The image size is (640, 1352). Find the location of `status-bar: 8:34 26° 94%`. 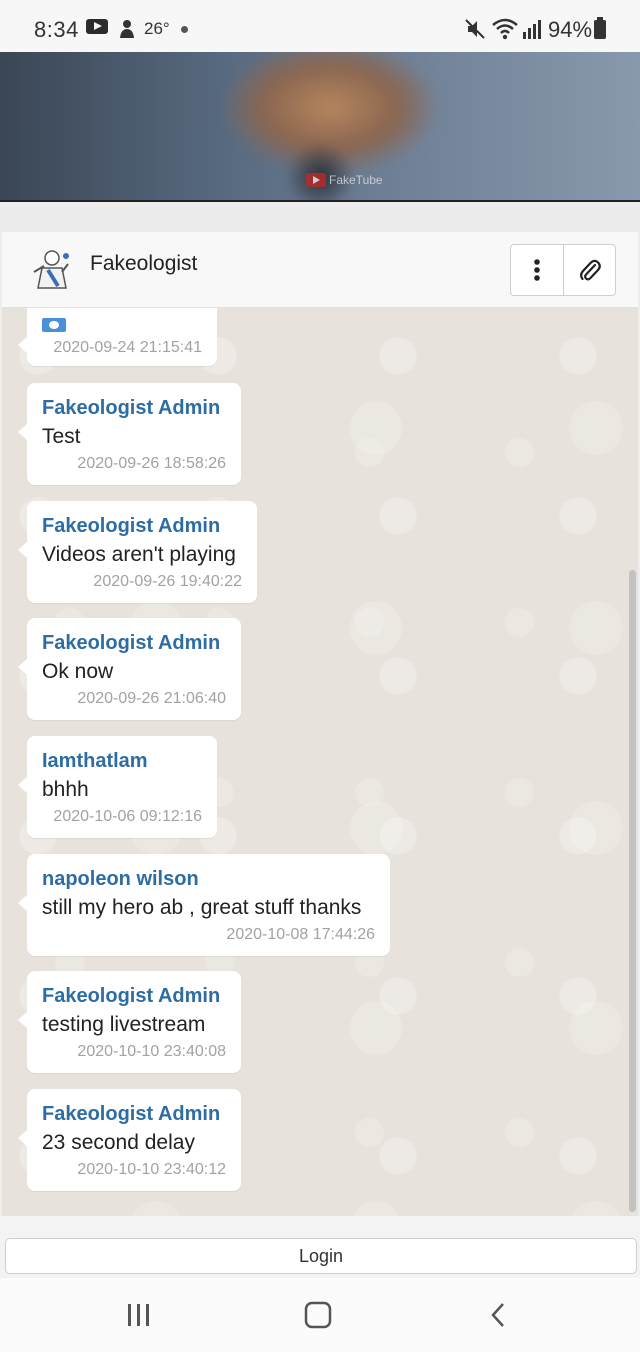

status-bar: 8:34 26° 94% is located at coordinates (320, 26).